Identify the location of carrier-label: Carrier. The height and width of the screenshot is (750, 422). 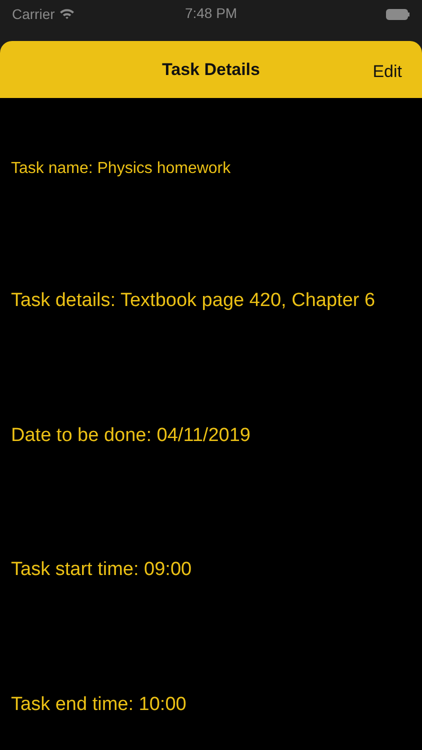
(33, 14).